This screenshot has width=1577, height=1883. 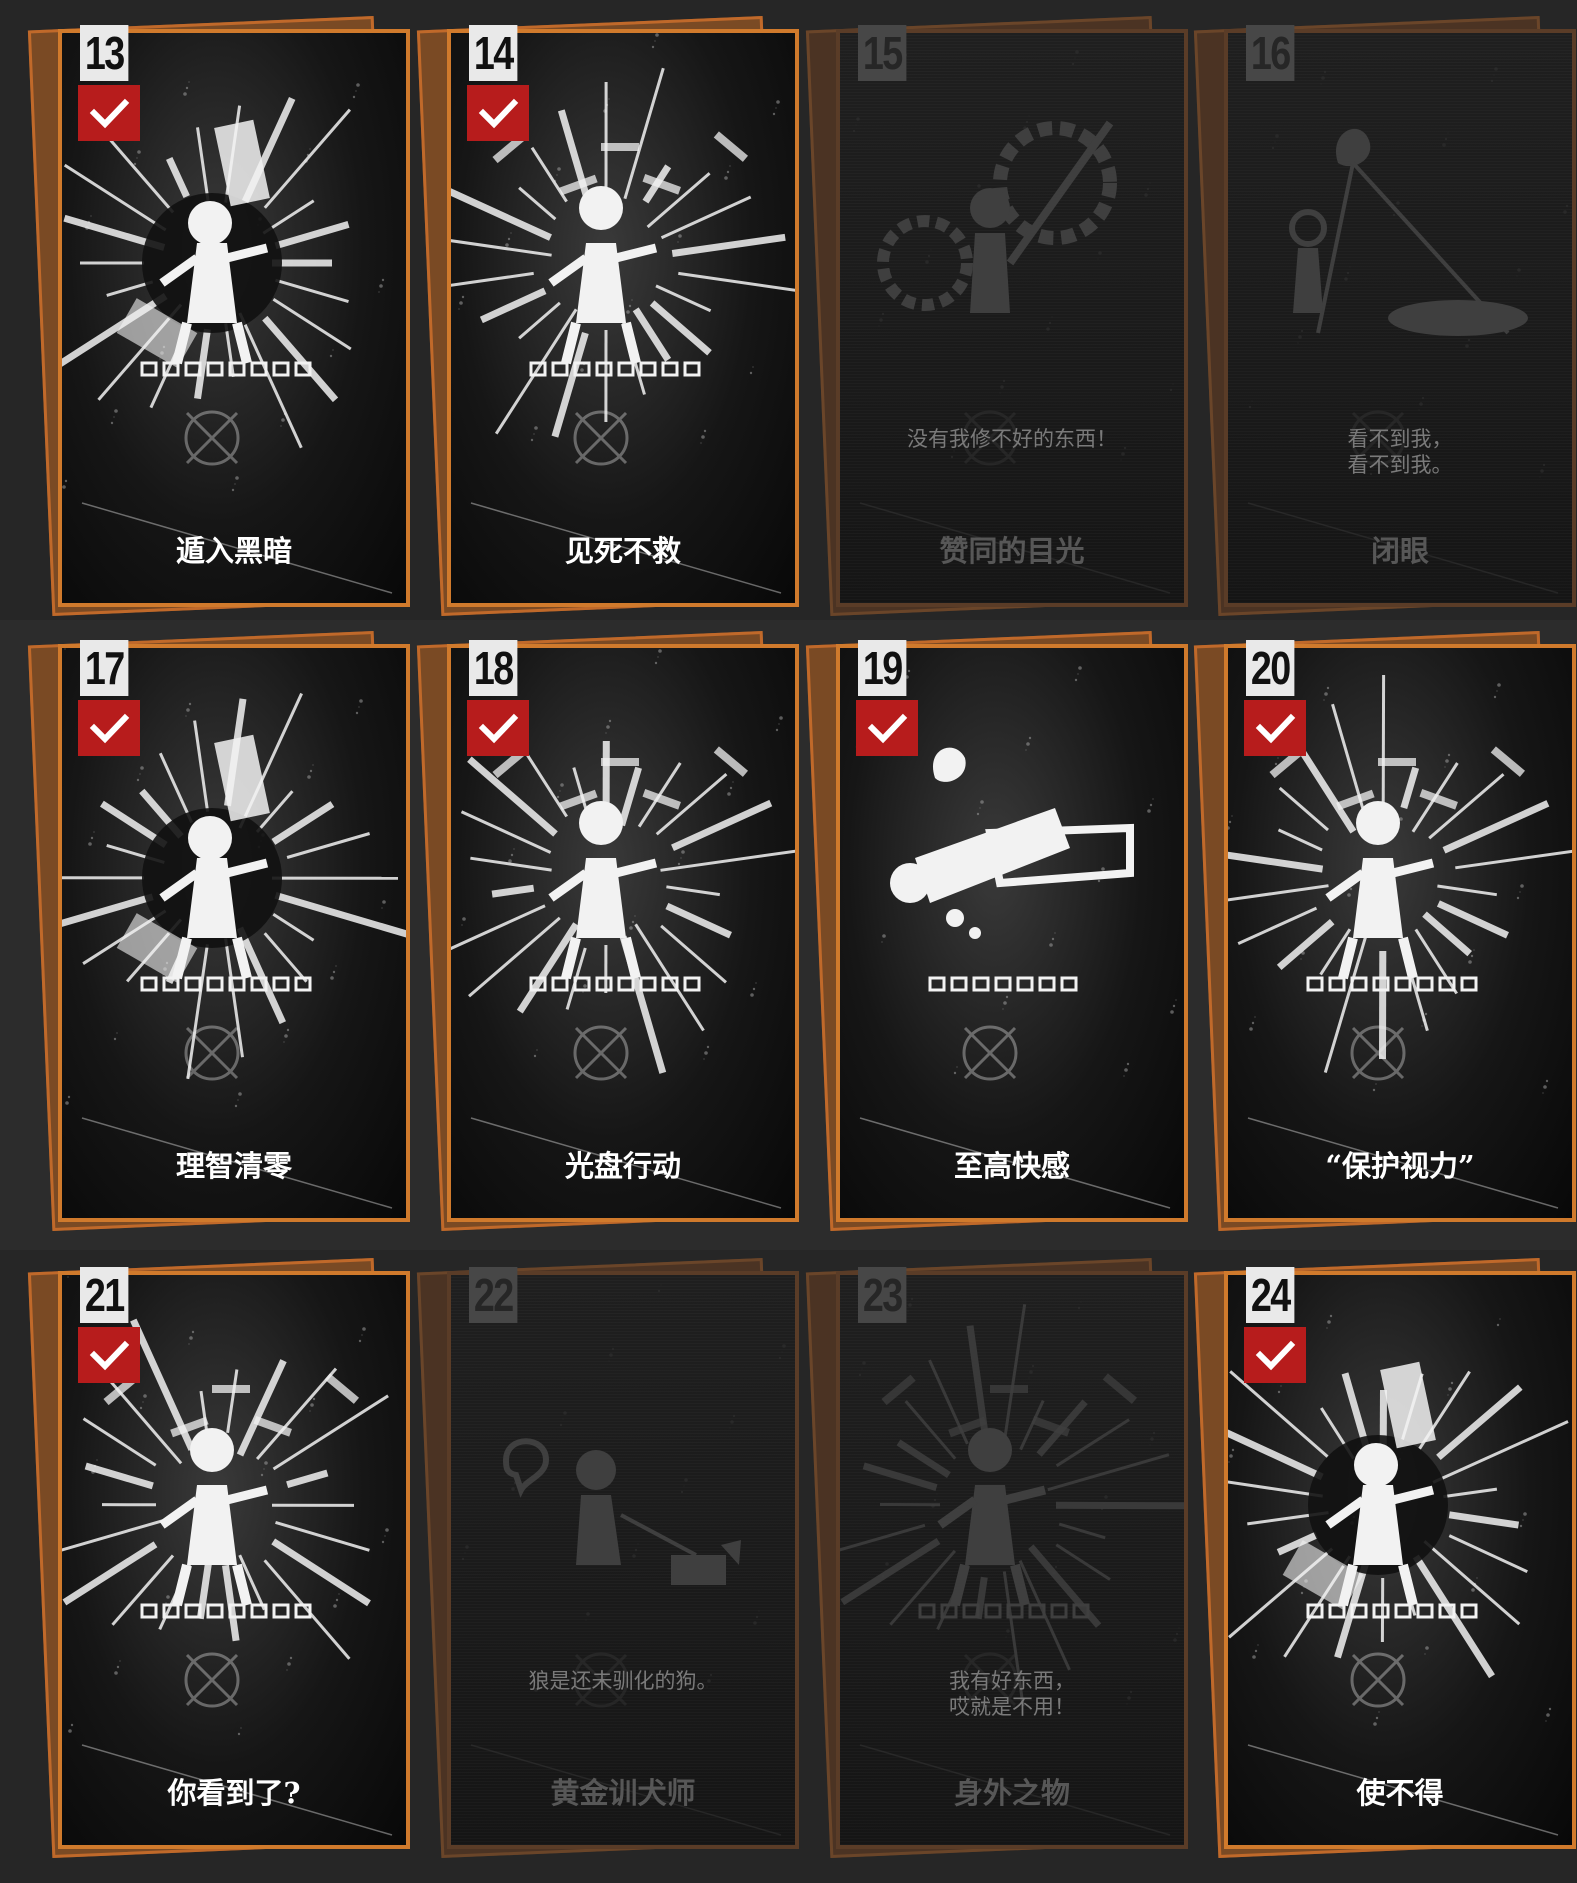 What do you see at coordinates (1270, 668) in the screenshot?
I see `card-number-badge: 20` at bounding box center [1270, 668].